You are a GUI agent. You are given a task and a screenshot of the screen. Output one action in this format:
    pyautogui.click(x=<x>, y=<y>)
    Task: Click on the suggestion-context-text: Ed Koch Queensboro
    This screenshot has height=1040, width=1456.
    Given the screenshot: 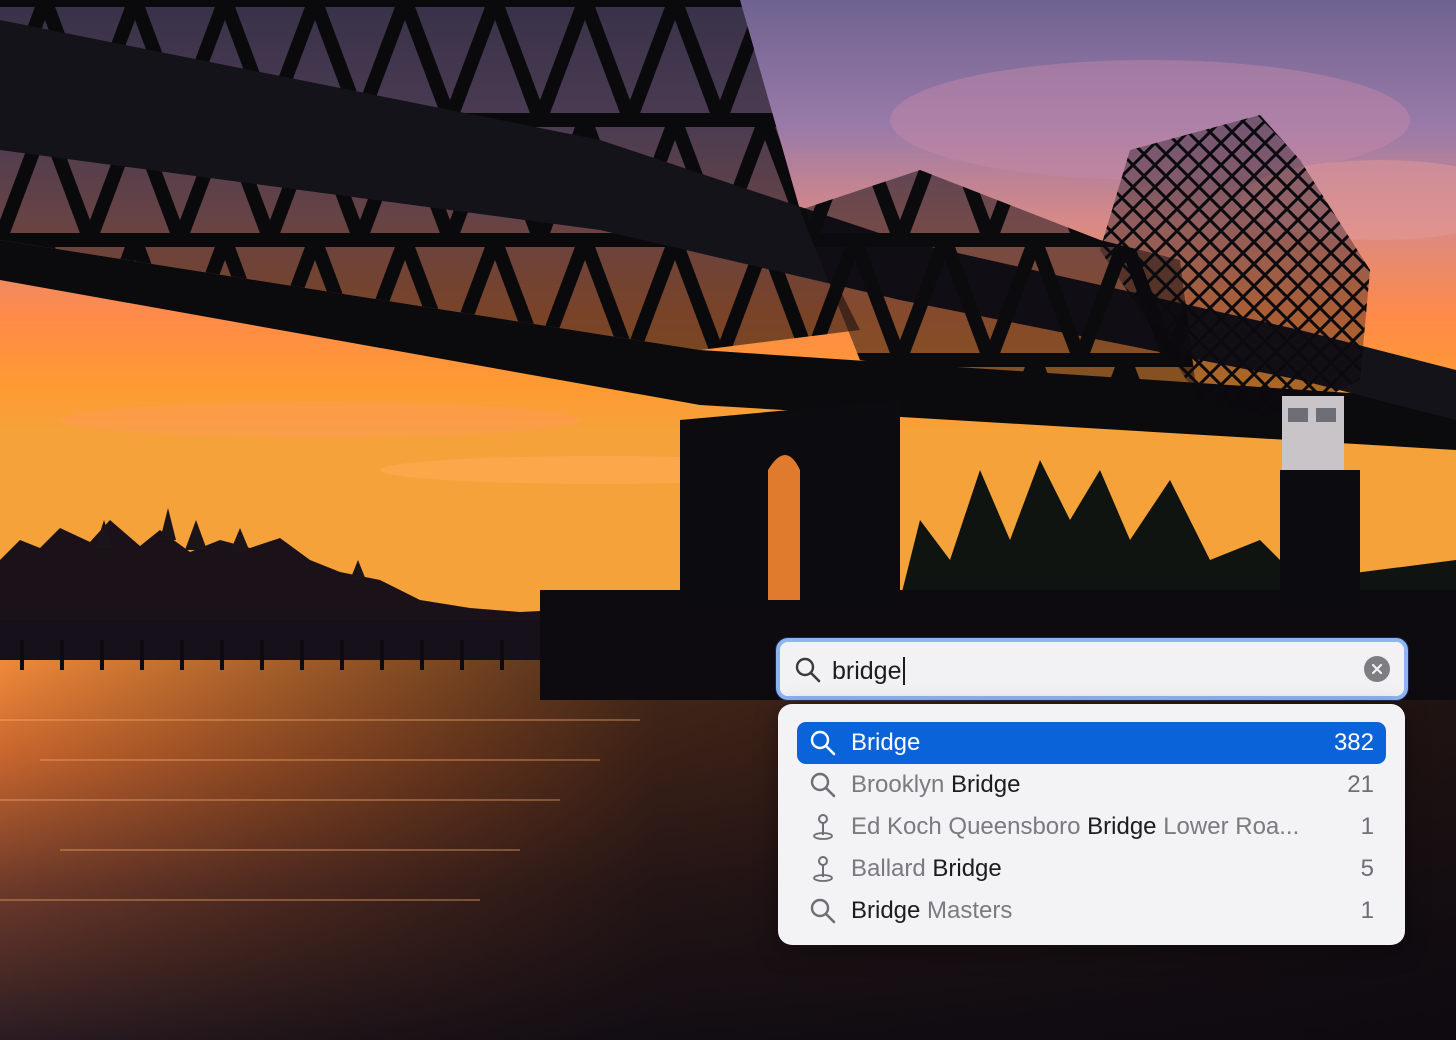 What is the action you would take?
    pyautogui.click(x=969, y=826)
    